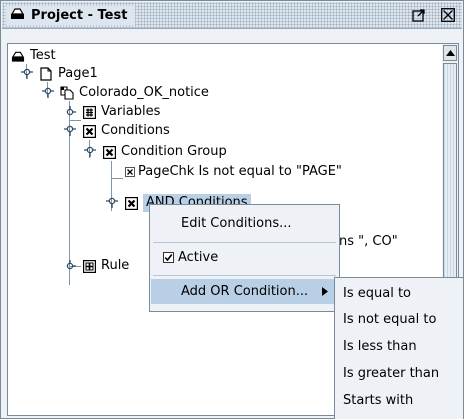  I want to click on tree-node-test: Test, so click(33, 56).